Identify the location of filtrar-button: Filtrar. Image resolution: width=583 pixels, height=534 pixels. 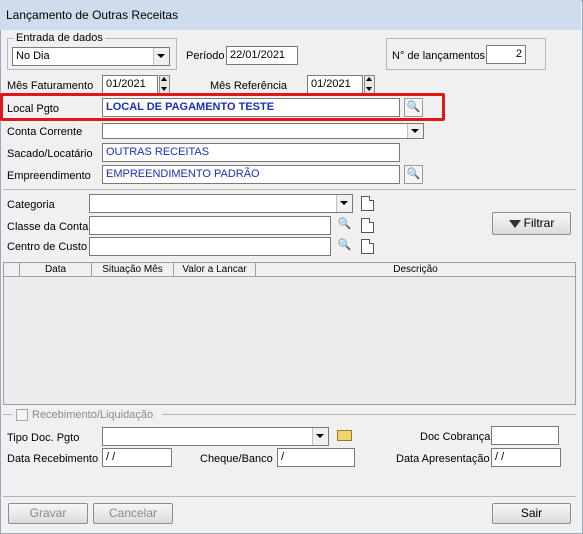
(531, 223).